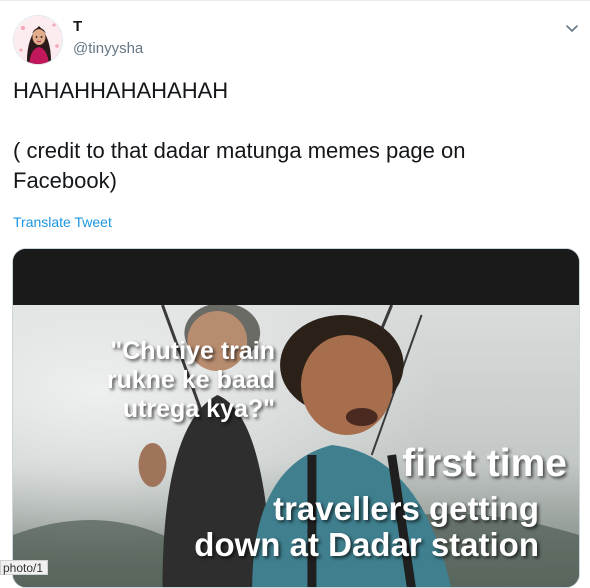 Image resolution: width=590 pixels, height=588 pixels. I want to click on tweet-menu-button, so click(572, 28).